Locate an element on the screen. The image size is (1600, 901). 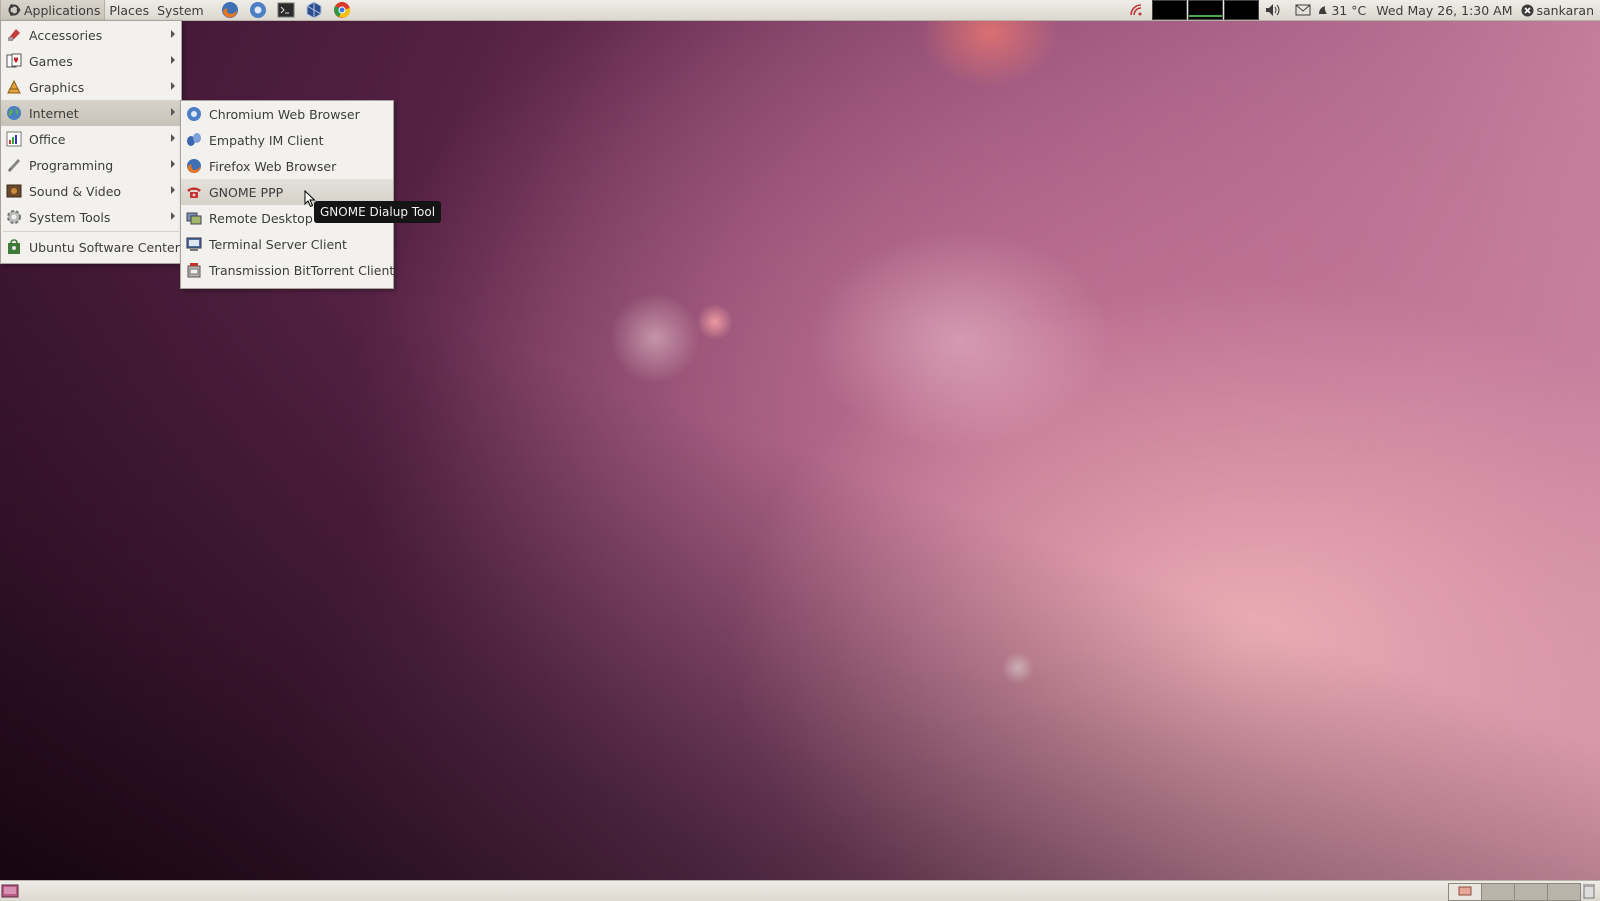
menu-item-graphics: Graphics is located at coordinates (91, 87).